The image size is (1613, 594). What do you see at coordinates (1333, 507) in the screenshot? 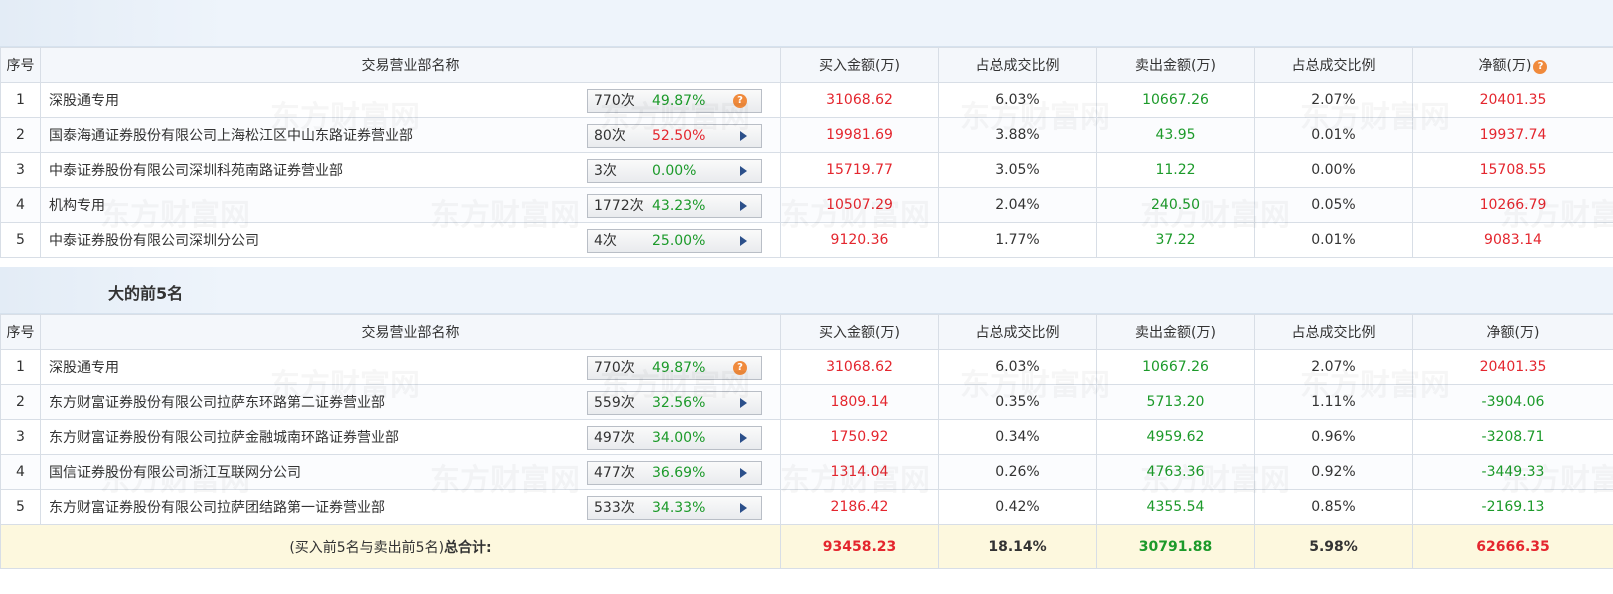
I see `sell-ratio: 0.85%` at bounding box center [1333, 507].